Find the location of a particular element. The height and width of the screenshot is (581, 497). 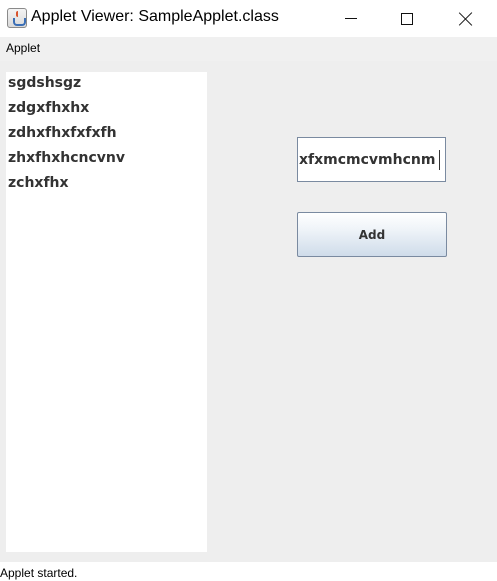

item-text-field: xfxmcmcvmhcnm is located at coordinates (371, 159).